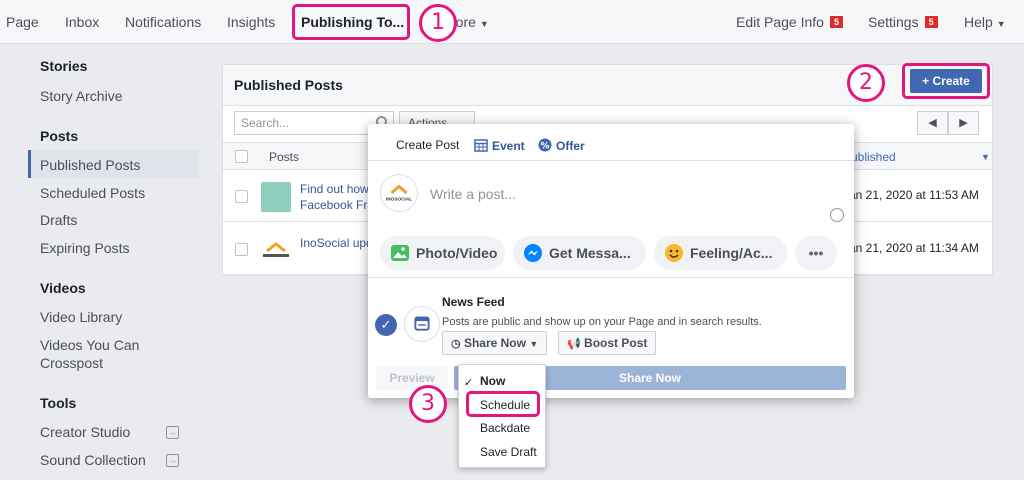  I want to click on nav-inbox: Inbox, so click(82, 22).